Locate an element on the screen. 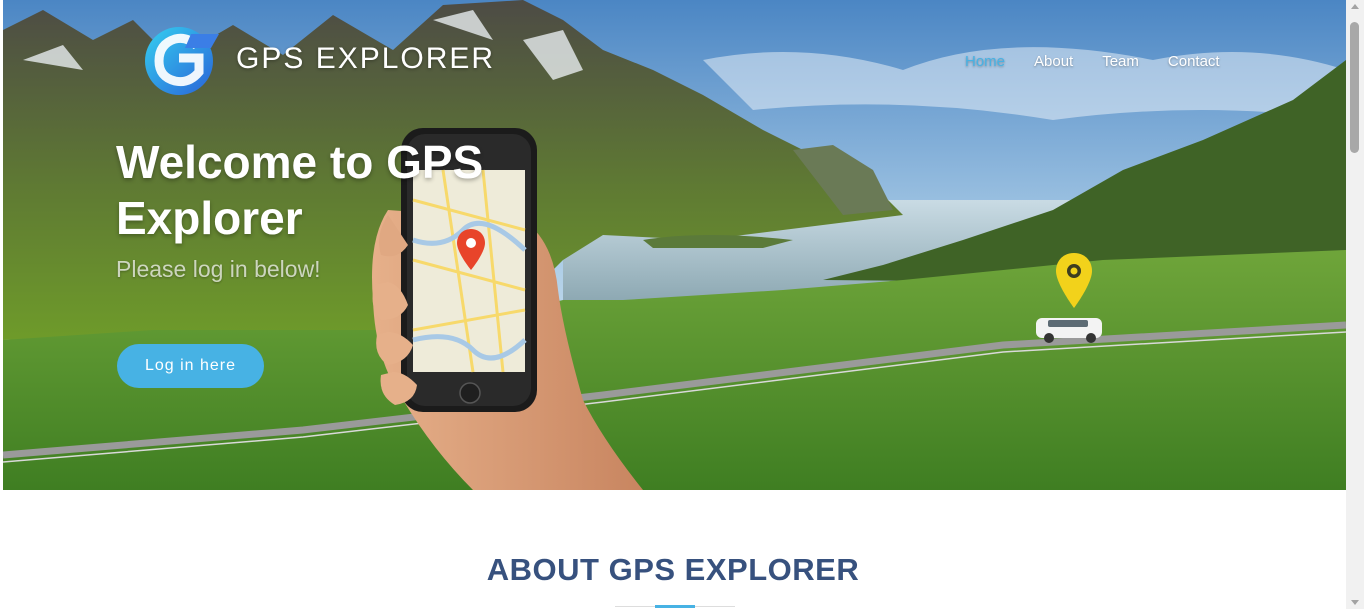 The image size is (1364, 609). hero-subtitle: Please log in below! is located at coordinates (218, 269).